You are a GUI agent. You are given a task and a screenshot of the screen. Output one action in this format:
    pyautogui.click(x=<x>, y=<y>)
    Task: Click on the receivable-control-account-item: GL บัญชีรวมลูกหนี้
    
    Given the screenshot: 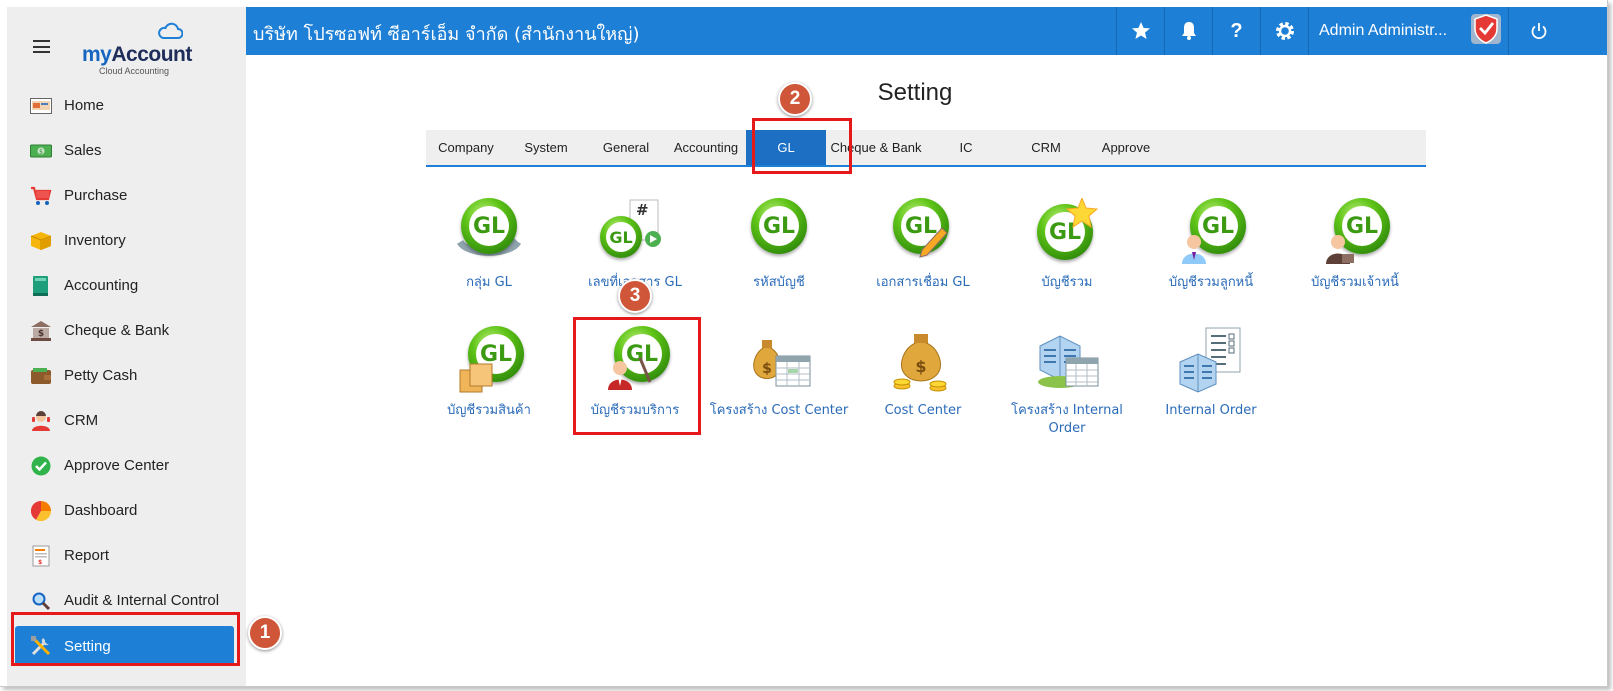 What is the action you would take?
    pyautogui.click(x=1211, y=245)
    